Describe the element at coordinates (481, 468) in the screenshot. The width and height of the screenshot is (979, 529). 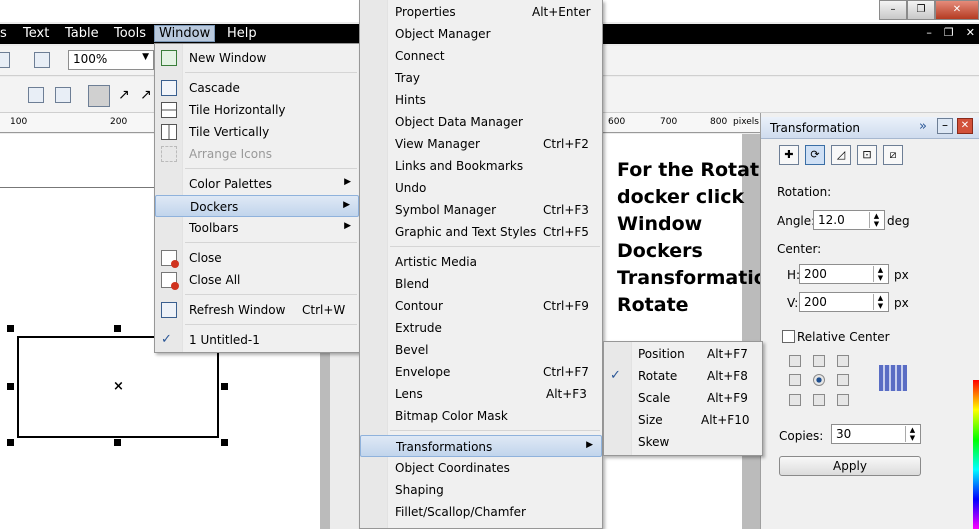
I see `menu-item-object-coordinates: Object Coordinates` at that location.